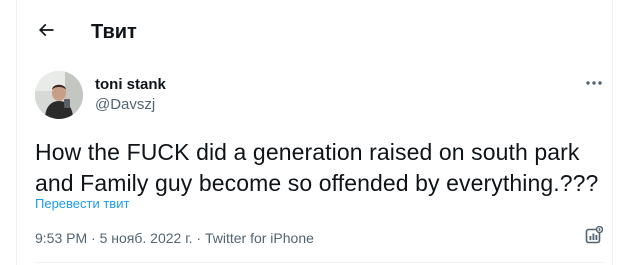 The image size is (617, 265). I want to click on divider, so click(319, 262).